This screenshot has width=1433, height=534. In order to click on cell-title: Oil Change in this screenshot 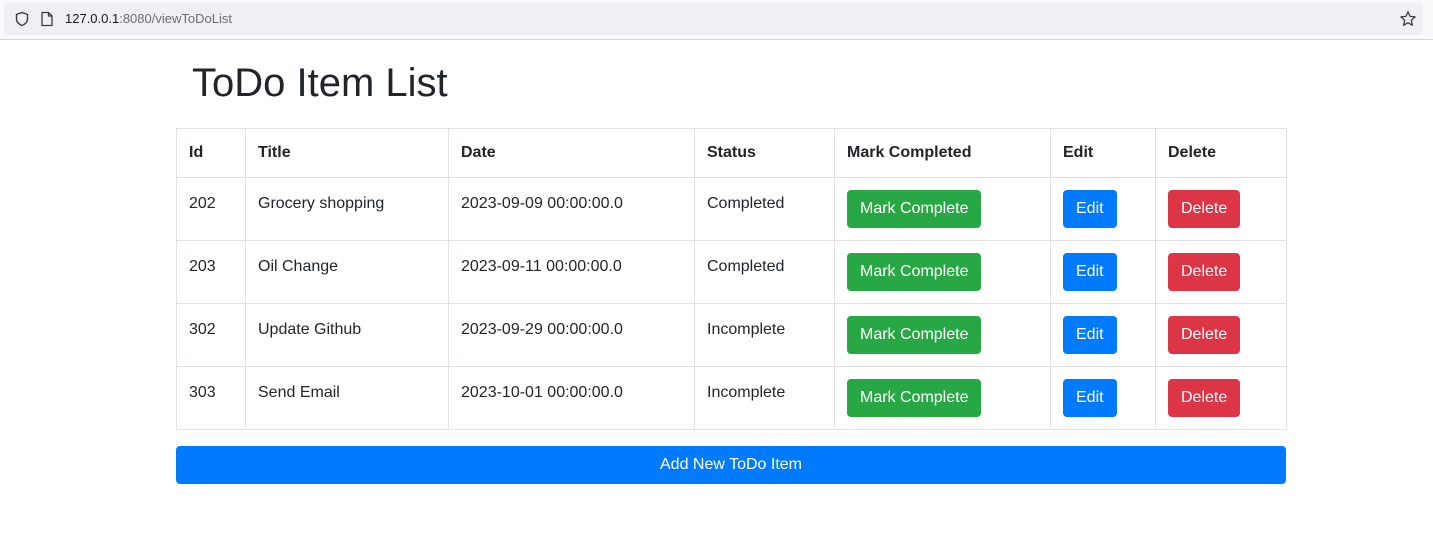, I will do `click(347, 272)`.